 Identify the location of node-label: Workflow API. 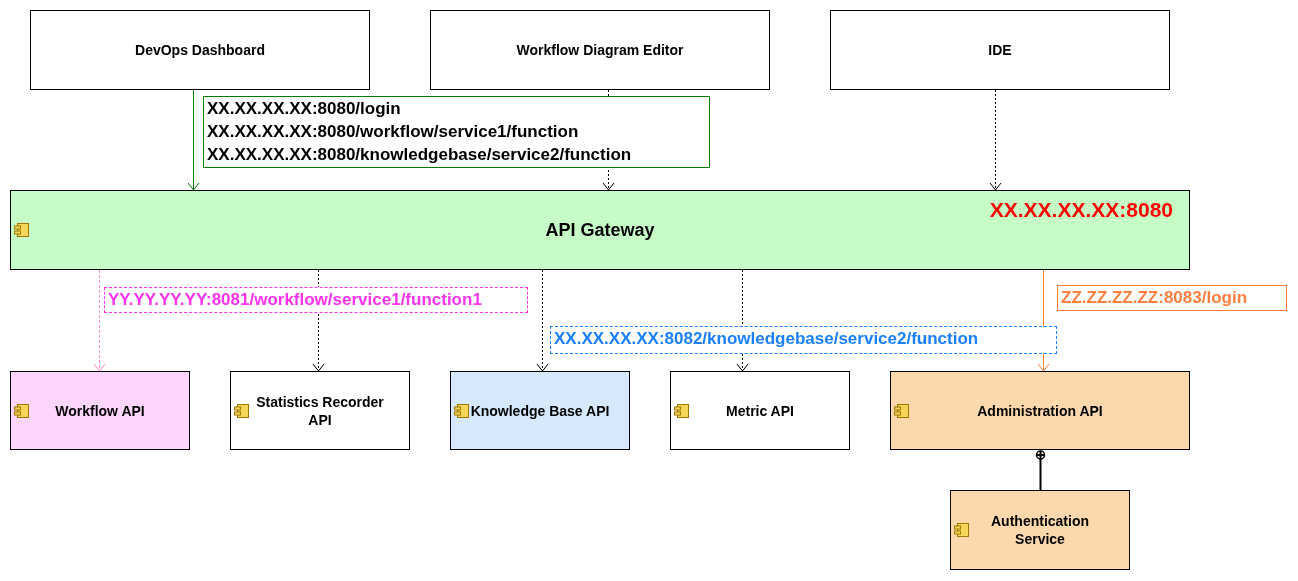
(100, 410).